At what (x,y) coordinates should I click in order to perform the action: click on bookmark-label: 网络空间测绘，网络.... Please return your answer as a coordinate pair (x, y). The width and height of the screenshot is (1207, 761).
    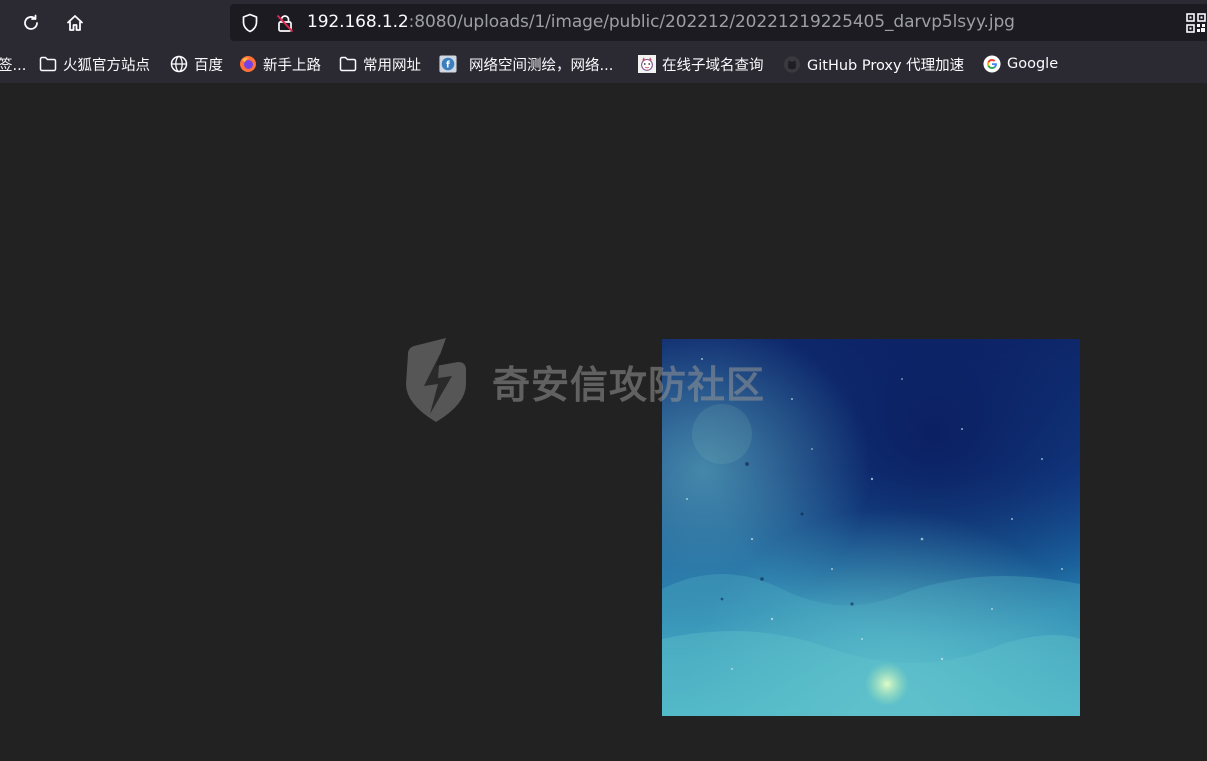
    Looking at the image, I should click on (541, 65).